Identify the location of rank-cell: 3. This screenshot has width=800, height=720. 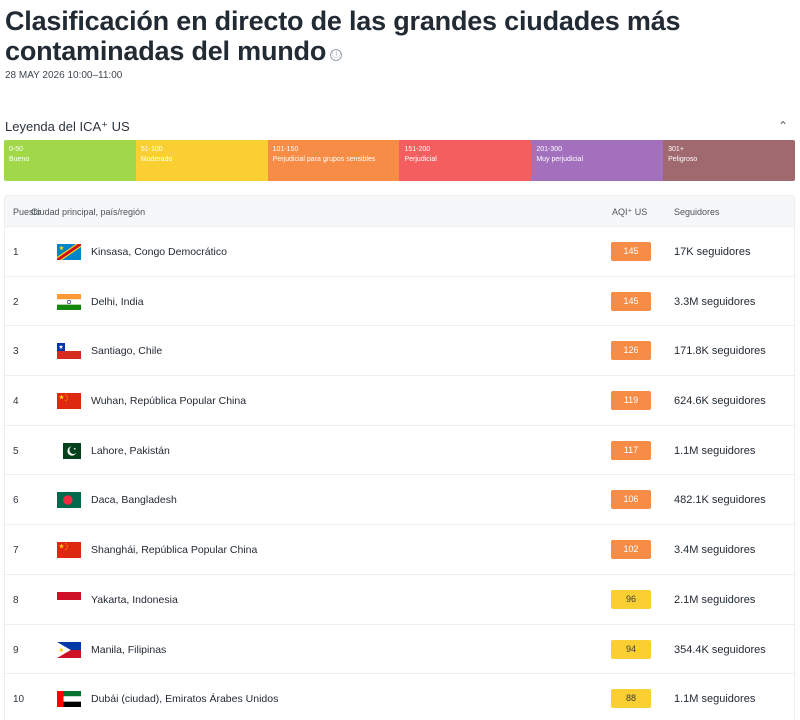
(16, 352).